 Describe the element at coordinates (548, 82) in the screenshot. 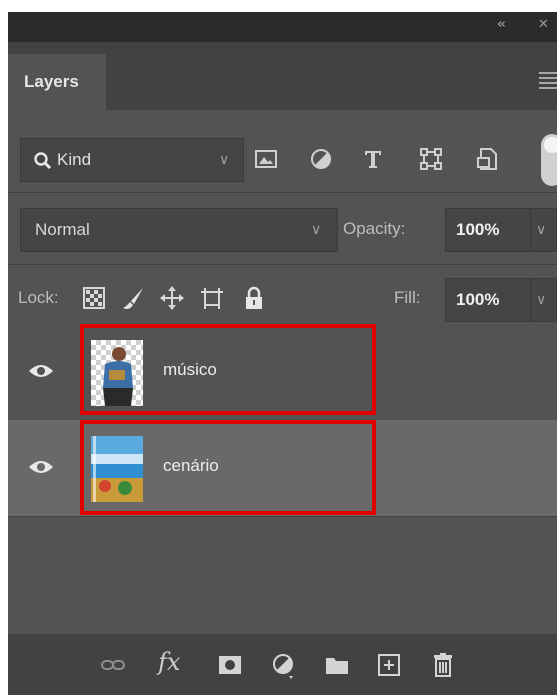

I see `panel-menu-icon` at that location.